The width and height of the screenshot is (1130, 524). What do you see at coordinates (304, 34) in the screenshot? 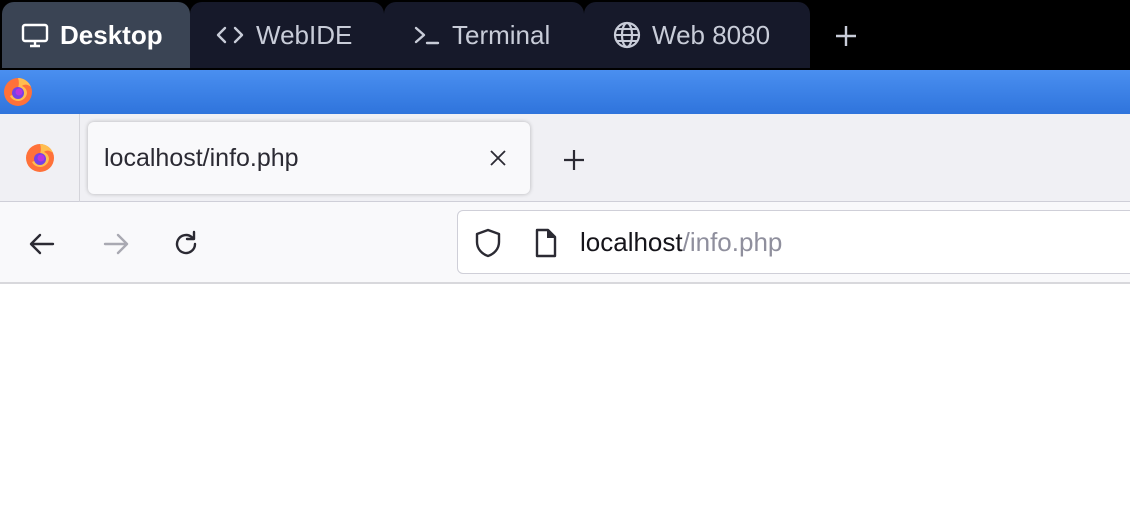
I see `workspace-tab-label: WebIDE` at bounding box center [304, 34].